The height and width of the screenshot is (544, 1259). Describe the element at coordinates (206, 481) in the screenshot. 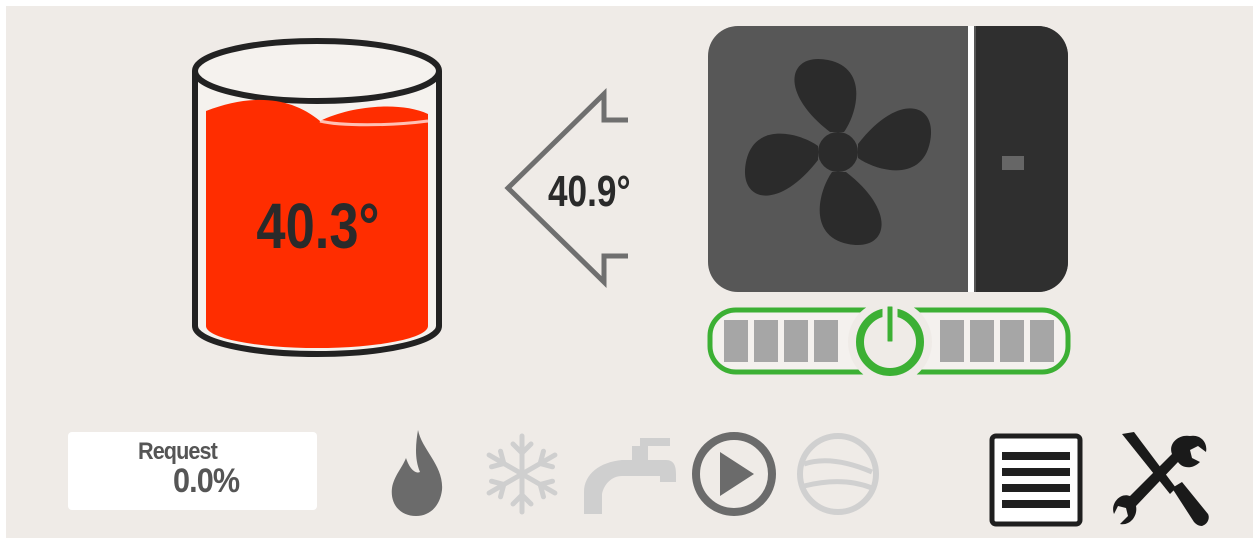

I see `request-value: 0.0%` at that location.